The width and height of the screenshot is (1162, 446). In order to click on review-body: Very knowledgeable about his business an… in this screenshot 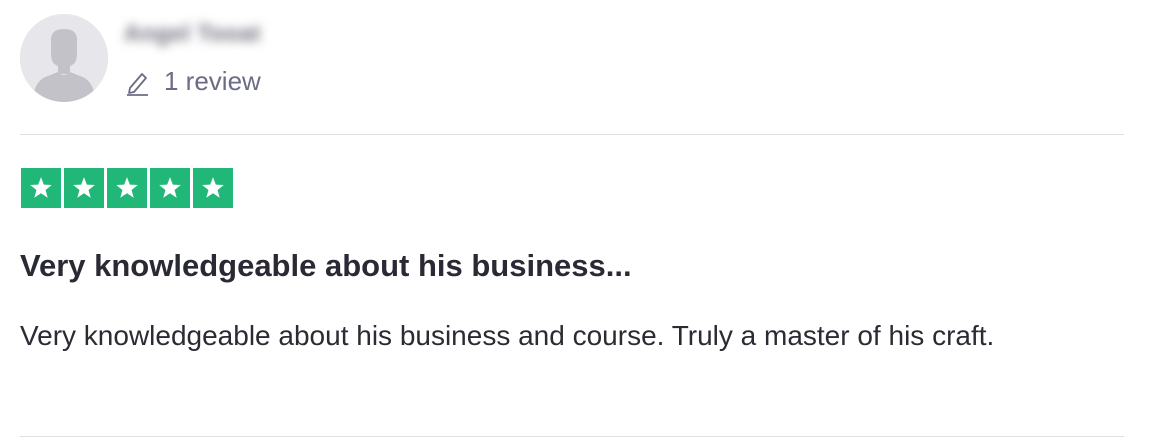, I will do `click(507, 335)`.